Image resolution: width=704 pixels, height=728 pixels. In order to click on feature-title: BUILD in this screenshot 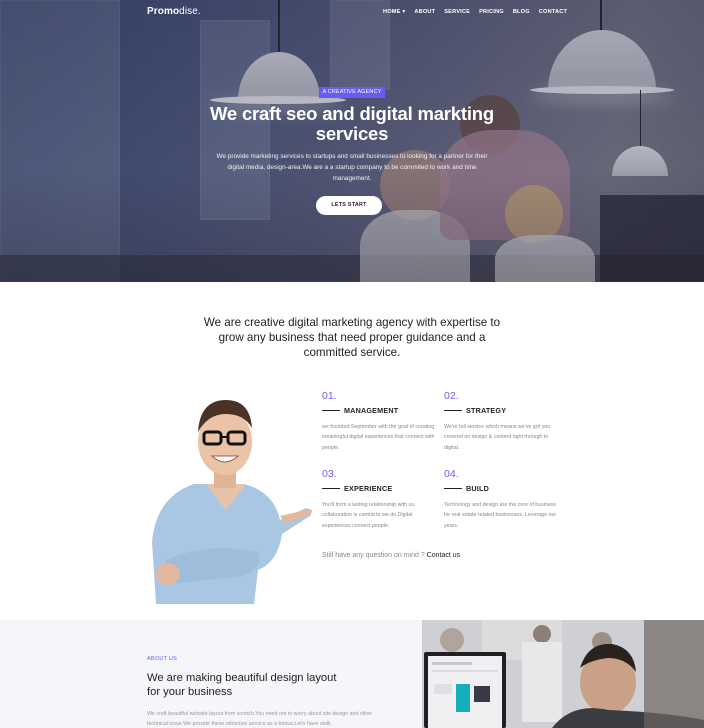, I will do `click(477, 488)`.